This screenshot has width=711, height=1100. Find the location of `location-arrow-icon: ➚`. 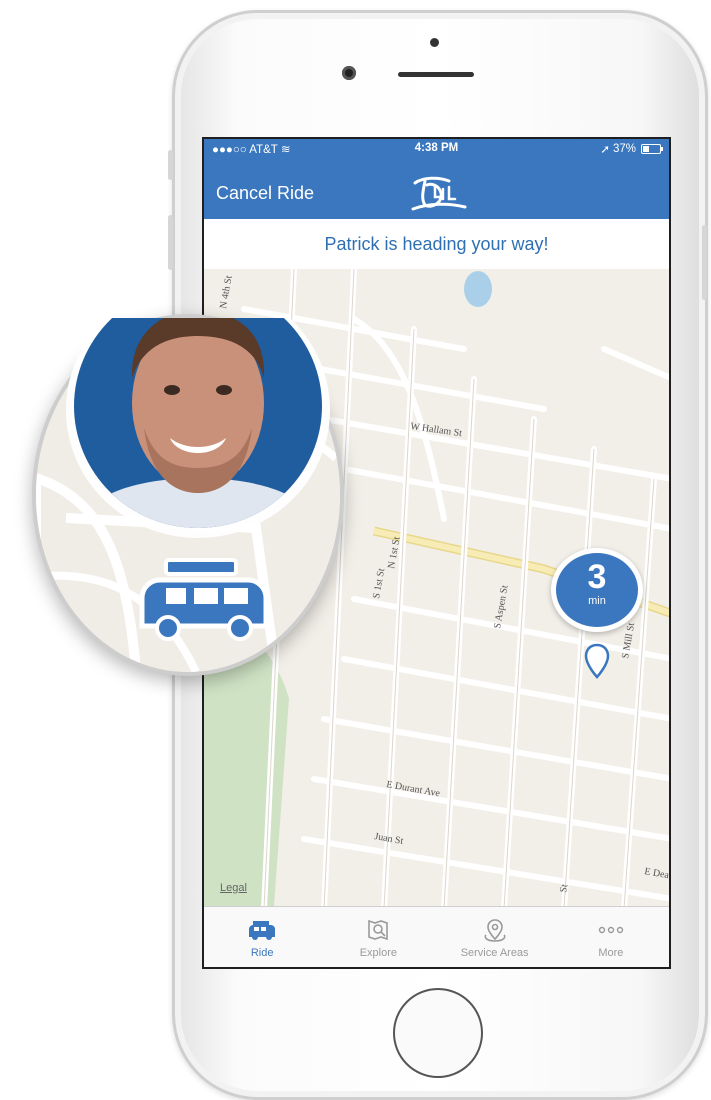

location-arrow-icon: ➚ is located at coordinates (605, 150).